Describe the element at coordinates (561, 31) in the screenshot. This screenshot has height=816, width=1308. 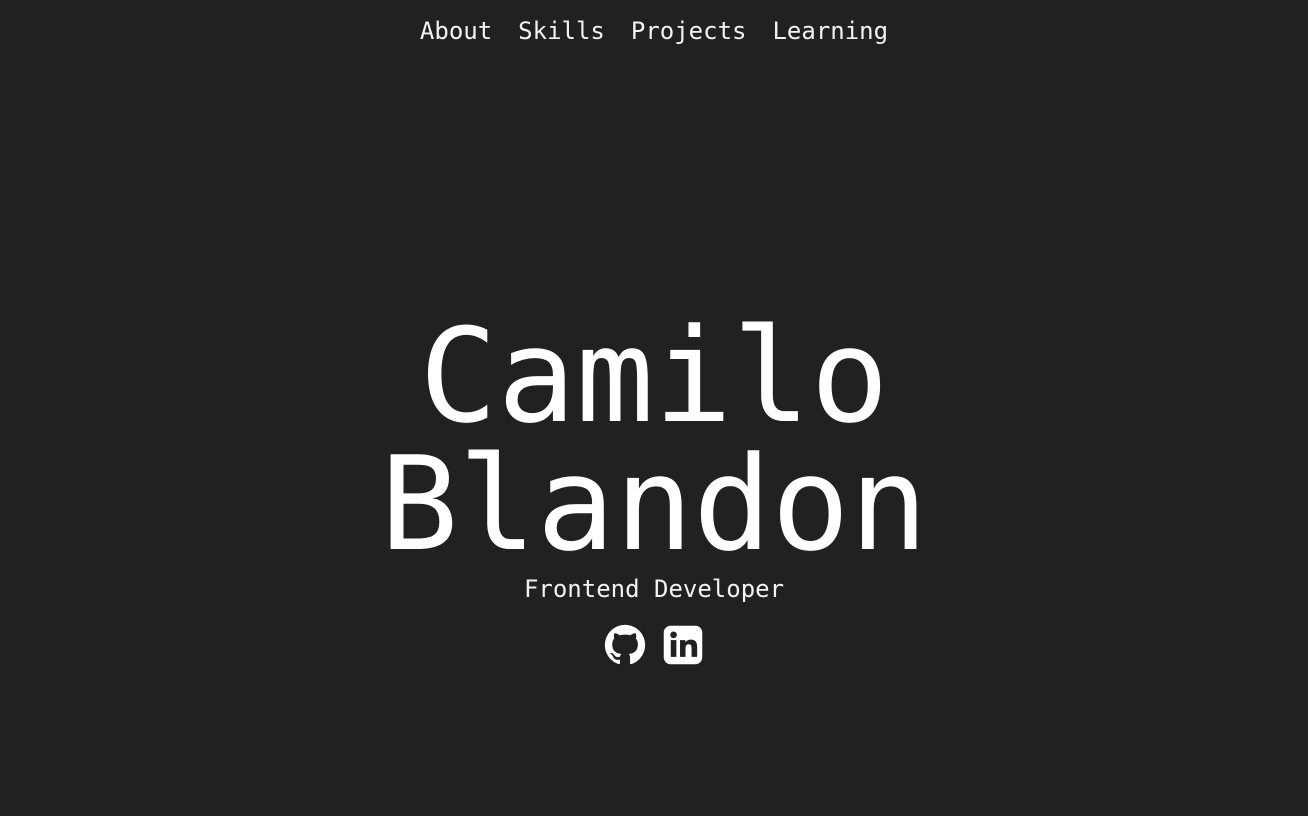
I see `nav-link-skills: Skills` at that location.